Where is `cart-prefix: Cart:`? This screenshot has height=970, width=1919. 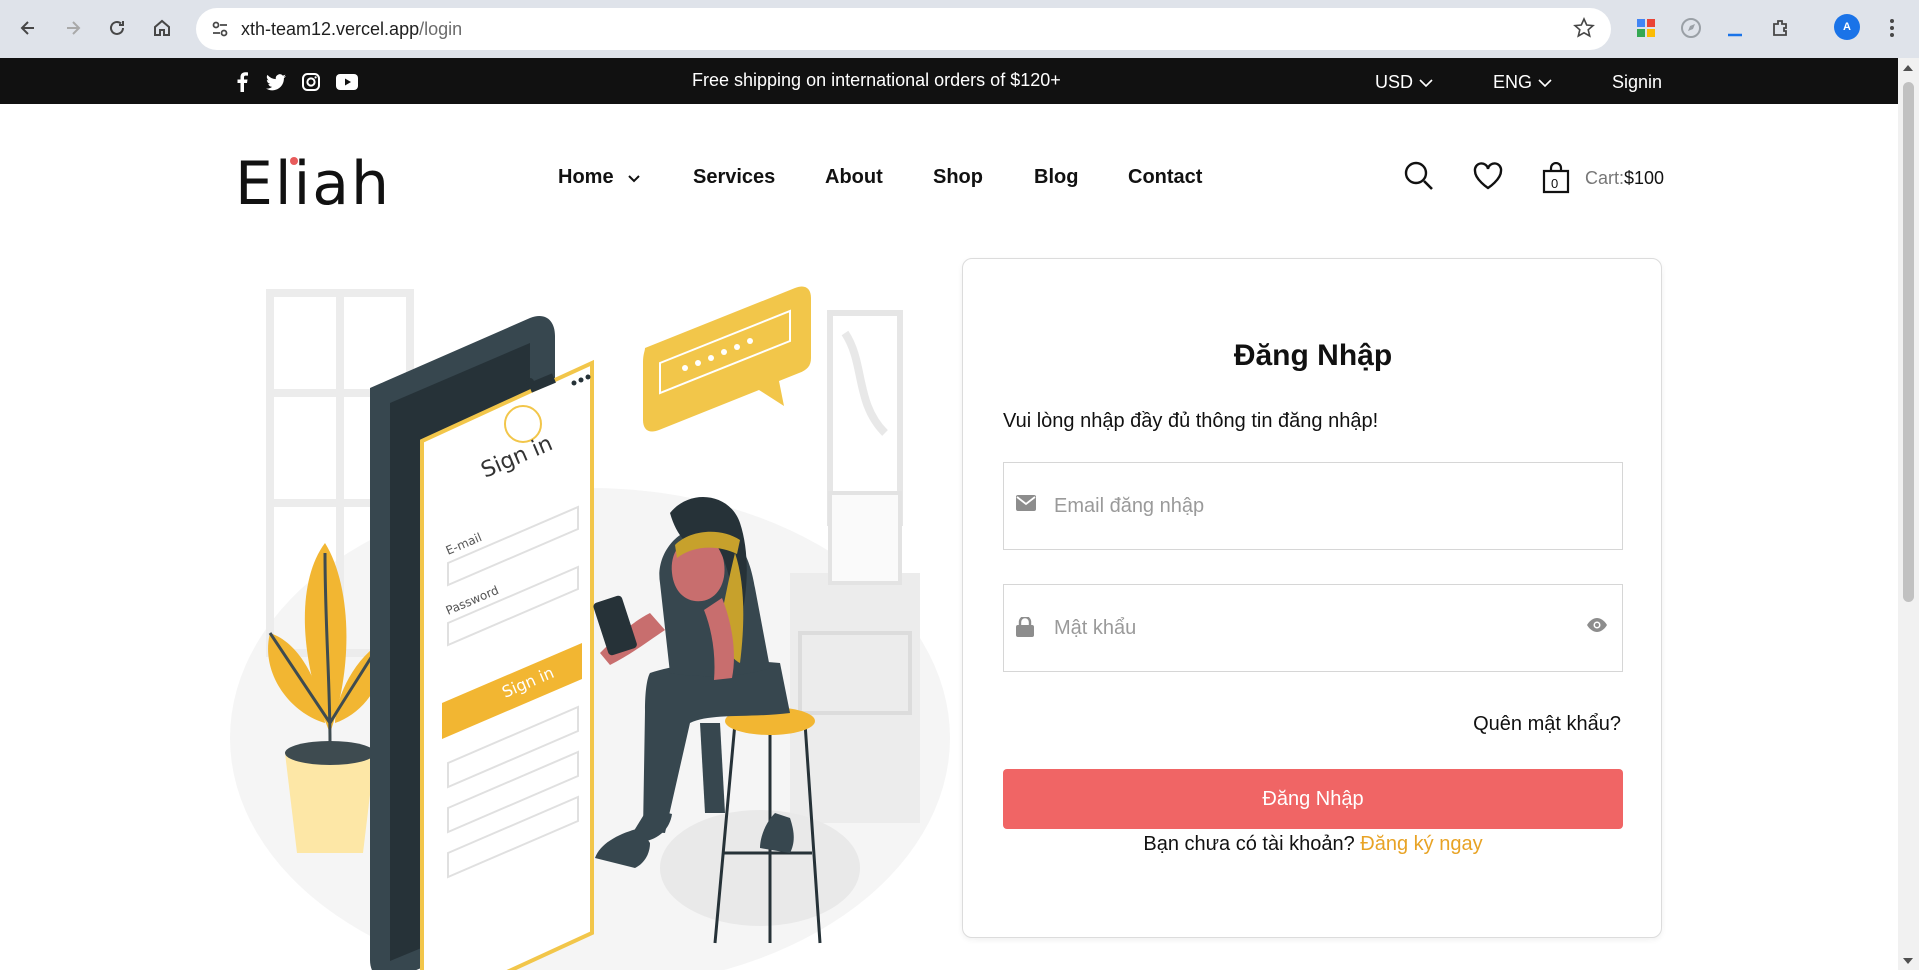
cart-prefix: Cart: is located at coordinates (1605, 178).